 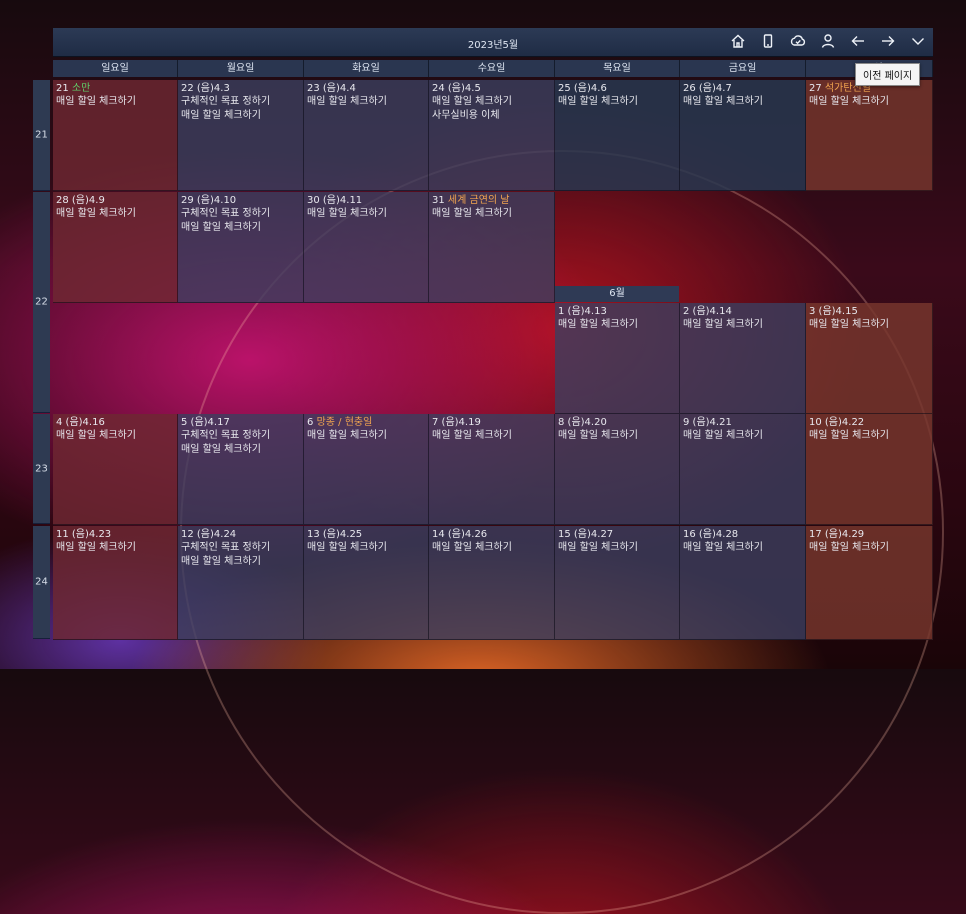 I want to click on weekday-header-sun: 일요일, so click(x=115, y=68).